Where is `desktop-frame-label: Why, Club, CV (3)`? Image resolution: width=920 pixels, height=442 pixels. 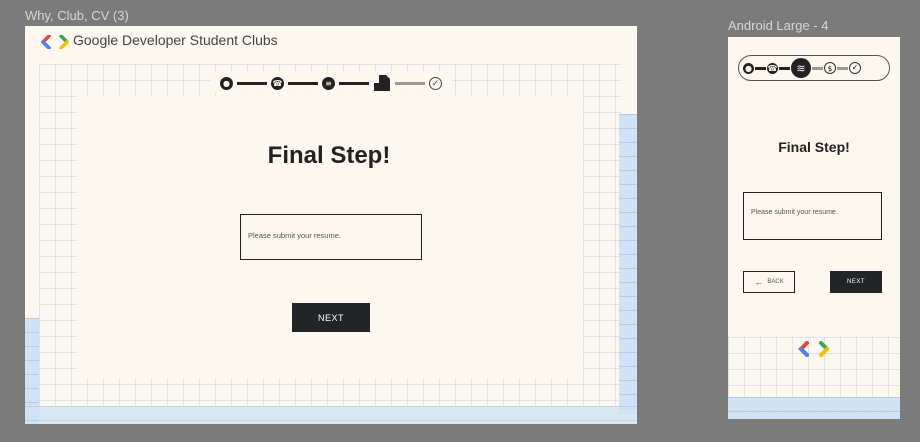
desktop-frame-label: Why, Club, CV (3) is located at coordinates (77, 15).